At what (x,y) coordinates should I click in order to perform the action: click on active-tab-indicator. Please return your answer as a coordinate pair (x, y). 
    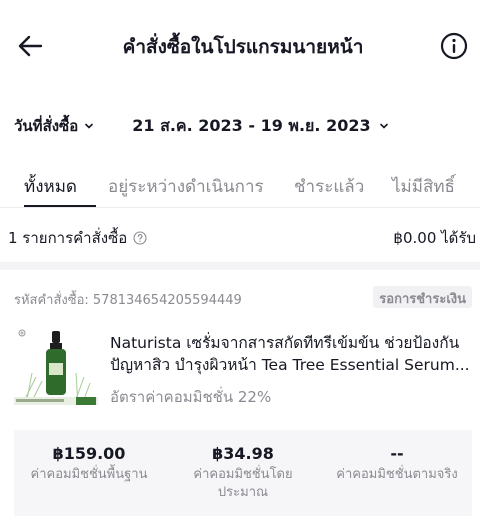
    Looking at the image, I should click on (60, 206).